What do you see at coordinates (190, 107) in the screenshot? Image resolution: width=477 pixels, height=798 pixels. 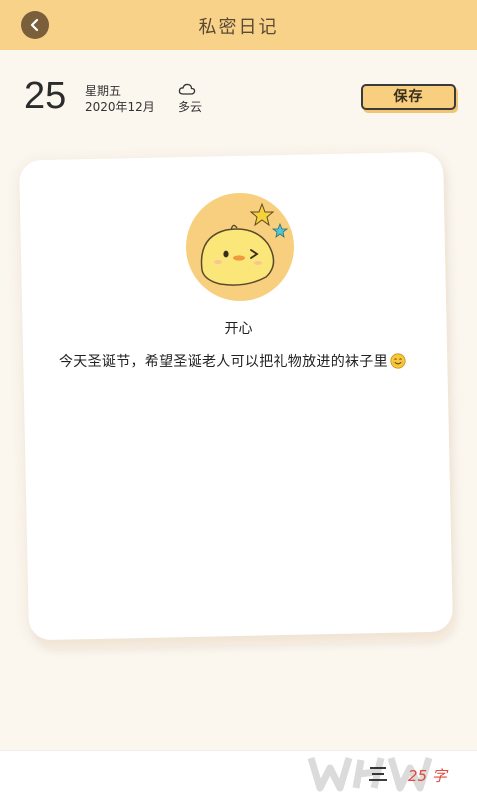 I see `weather-label: 多云` at bounding box center [190, 107].